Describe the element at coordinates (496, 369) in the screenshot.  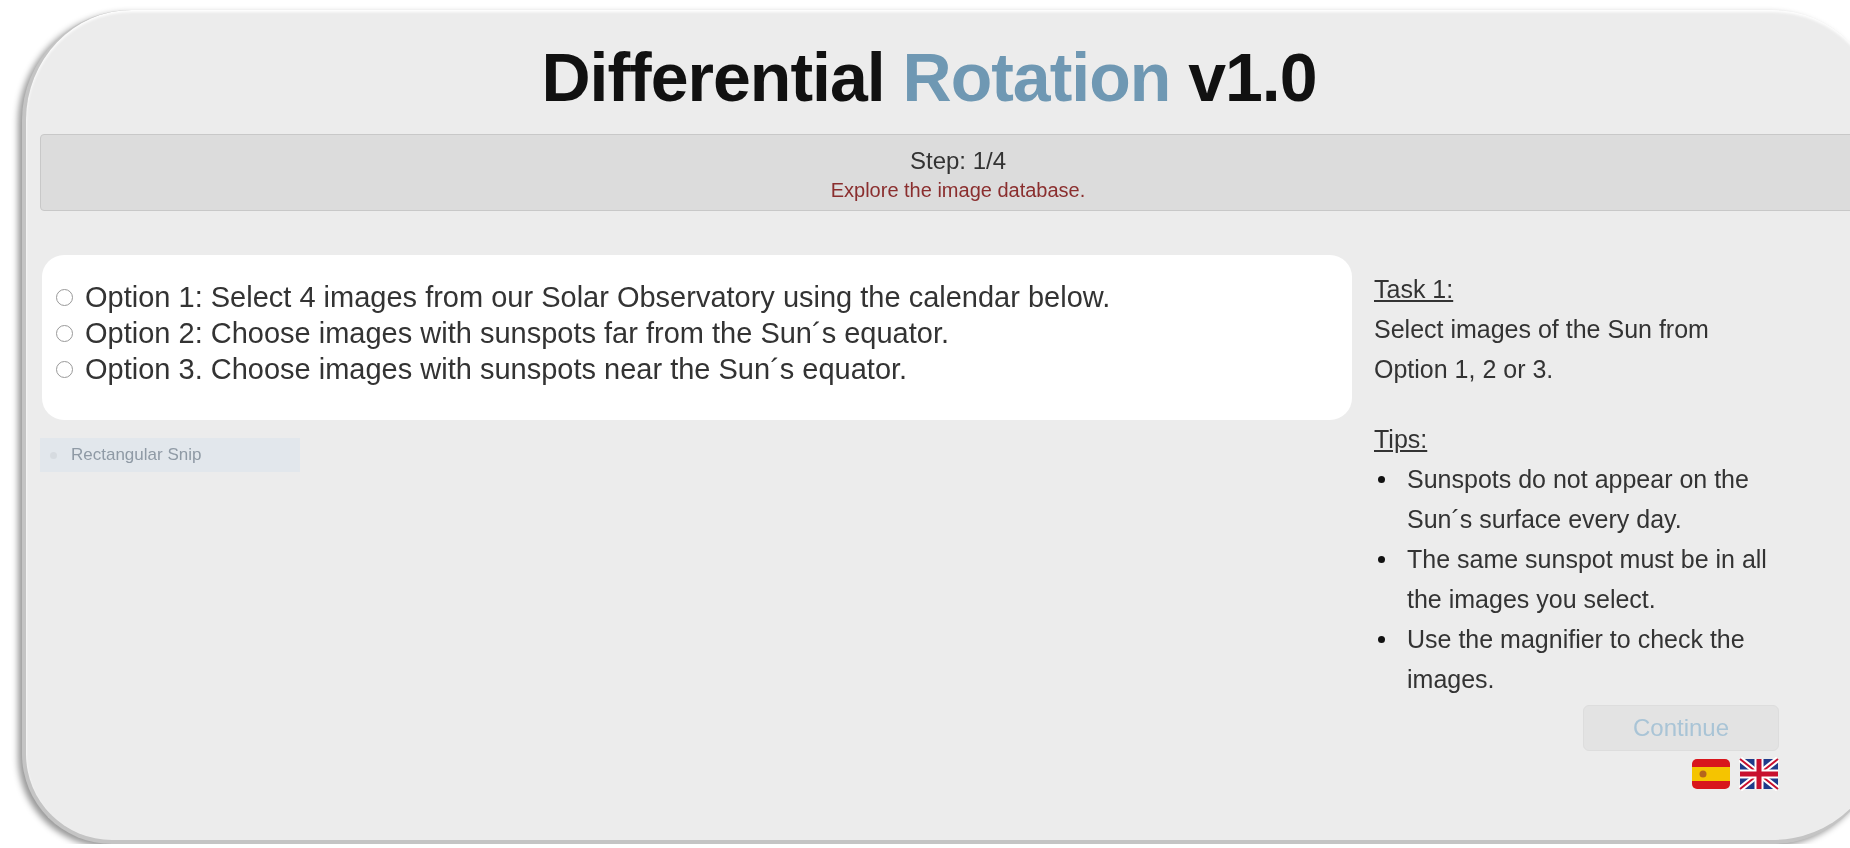
I see `option-label: Option 3. Choose images with sunspots near the Sun´s equator.` at that location.